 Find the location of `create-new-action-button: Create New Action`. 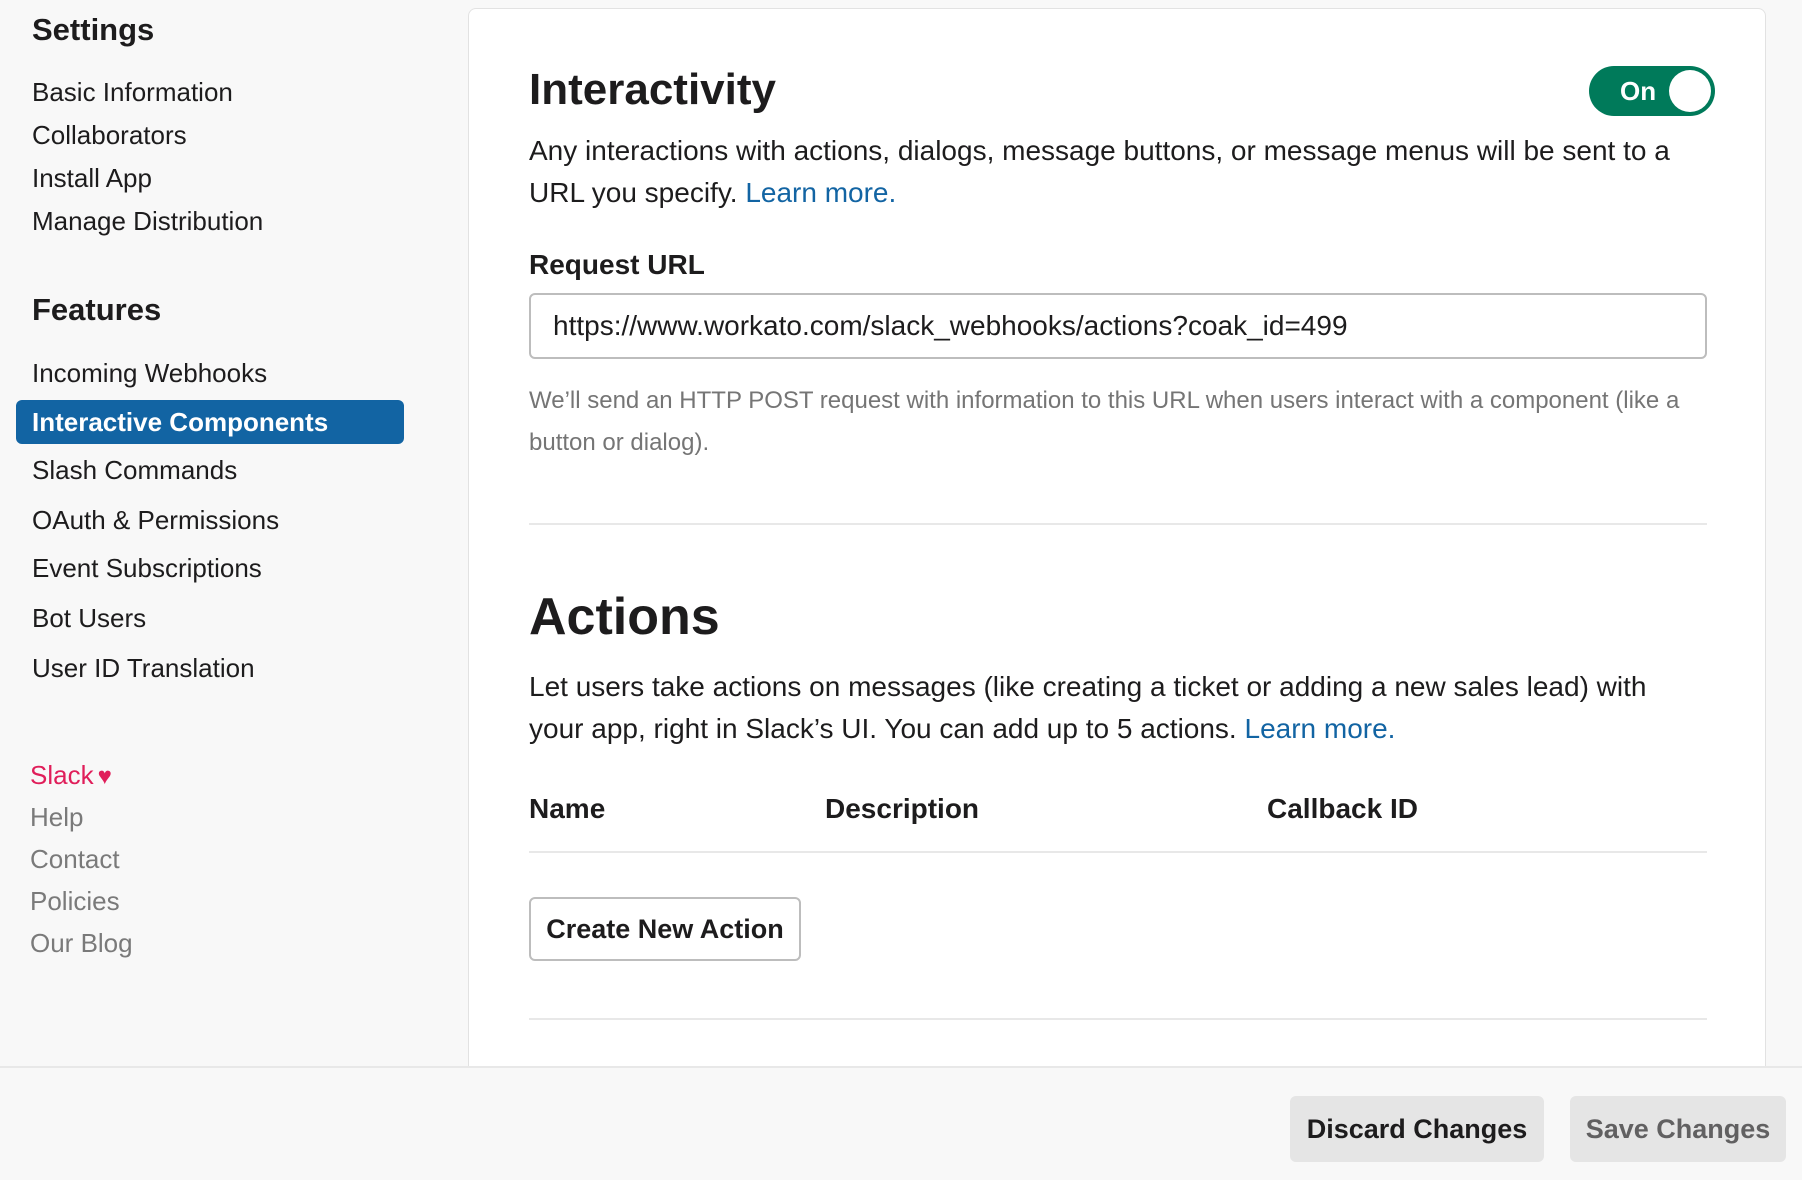

create-new-action-button: Create New Action is located at coordinates (665, 929).